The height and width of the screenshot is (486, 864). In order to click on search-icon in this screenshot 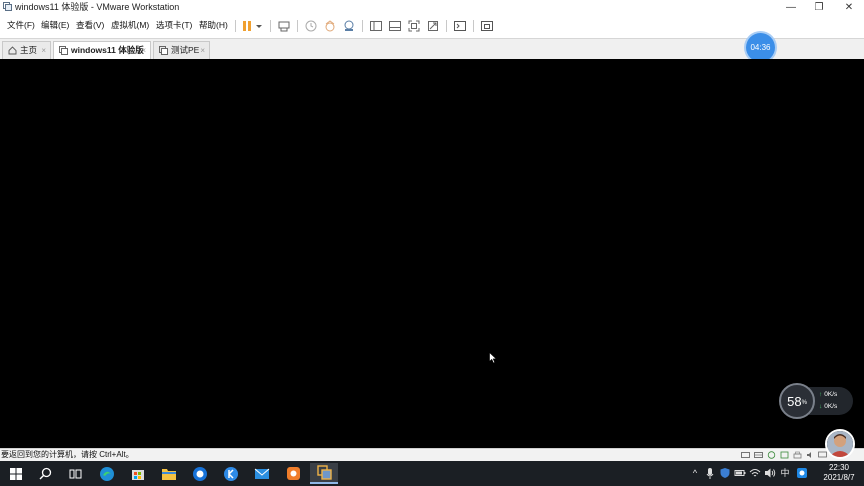, I will do `click(45, 473)`.